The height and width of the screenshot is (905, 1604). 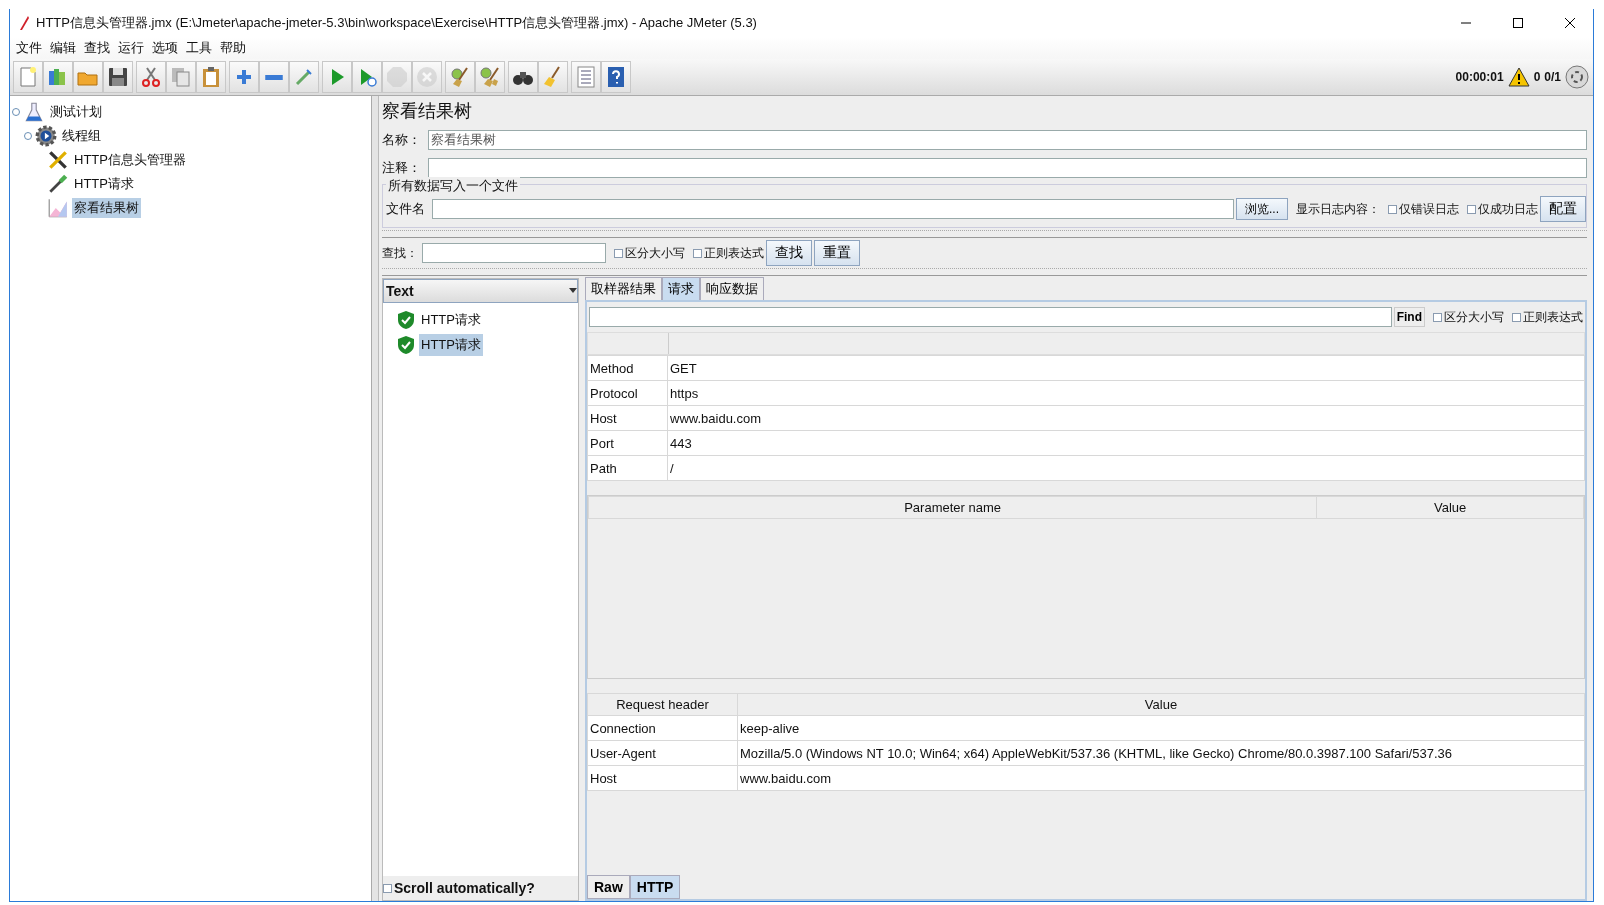 What do you see at coordinates (1563, 209) in the screenshot?
I see `configure-button: 配置` at bounding box center [1563, 209].